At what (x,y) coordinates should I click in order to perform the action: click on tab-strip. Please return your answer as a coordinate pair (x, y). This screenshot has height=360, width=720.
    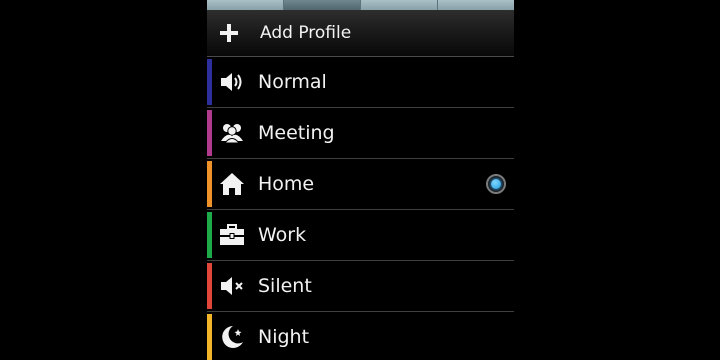
    Looking at the image, I should click on (360, 5).